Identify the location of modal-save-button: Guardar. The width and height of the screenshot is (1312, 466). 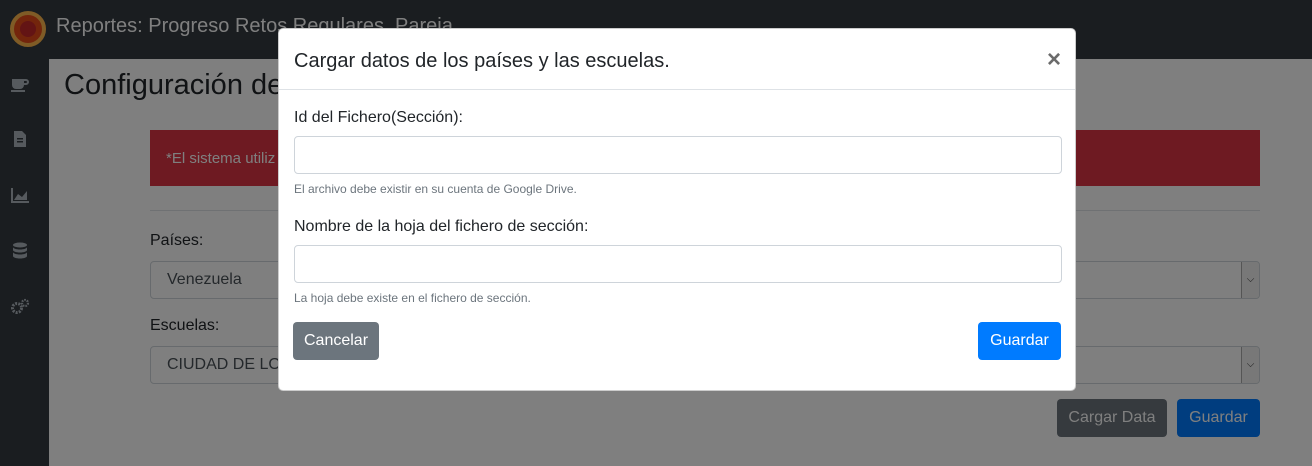
(1019, 341).